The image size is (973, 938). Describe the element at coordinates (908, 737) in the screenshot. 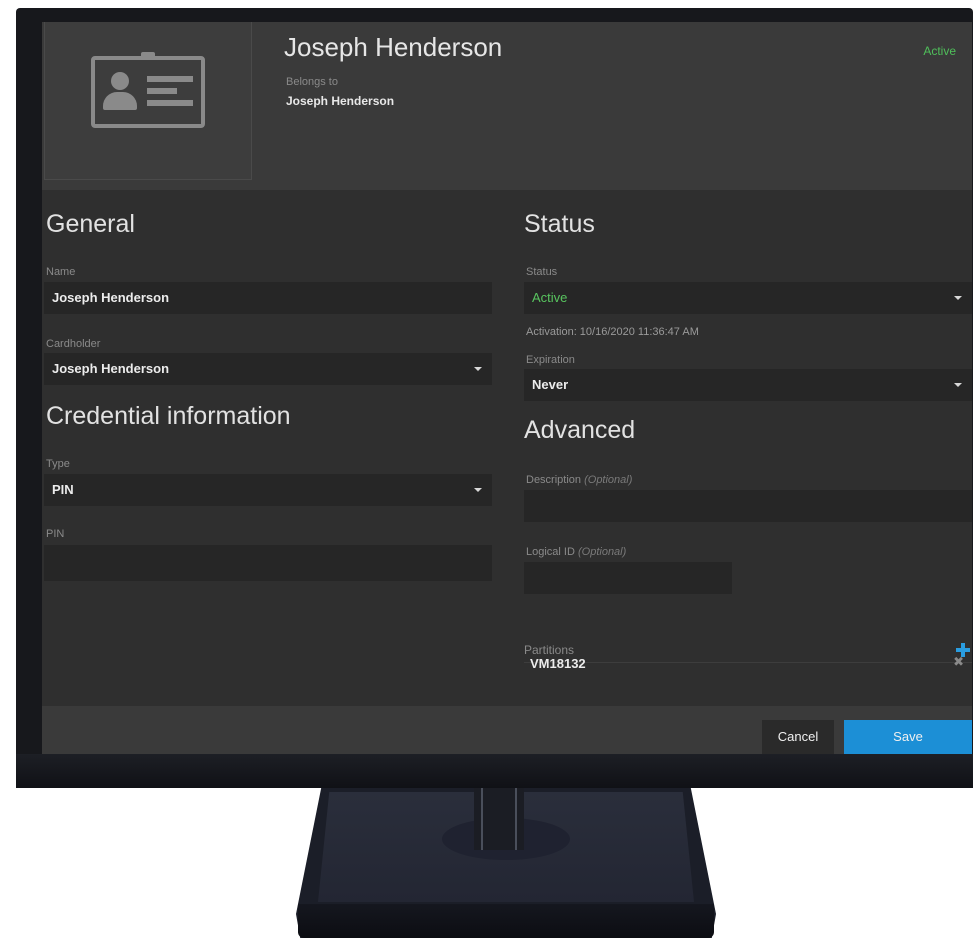

I see `save-button: Save` at that location.